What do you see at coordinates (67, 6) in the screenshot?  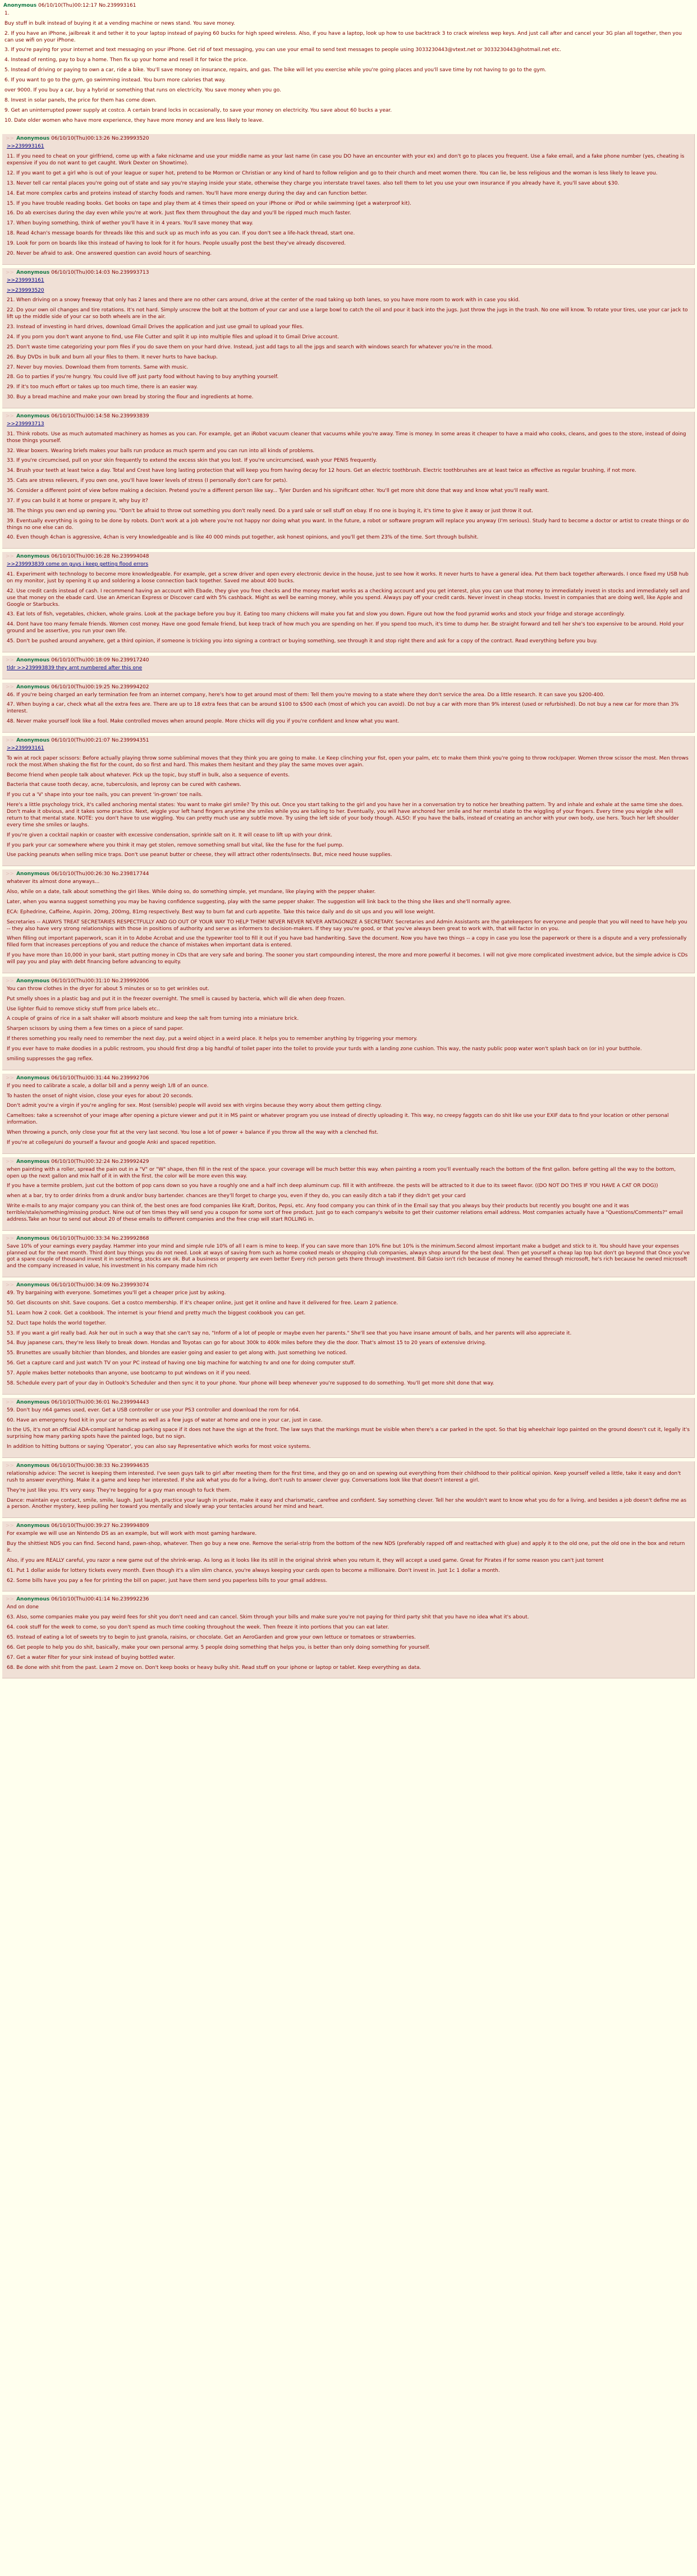 I see `post-date: 06/10/10(Thu)00:12:17` at bounding box center [67, 6].